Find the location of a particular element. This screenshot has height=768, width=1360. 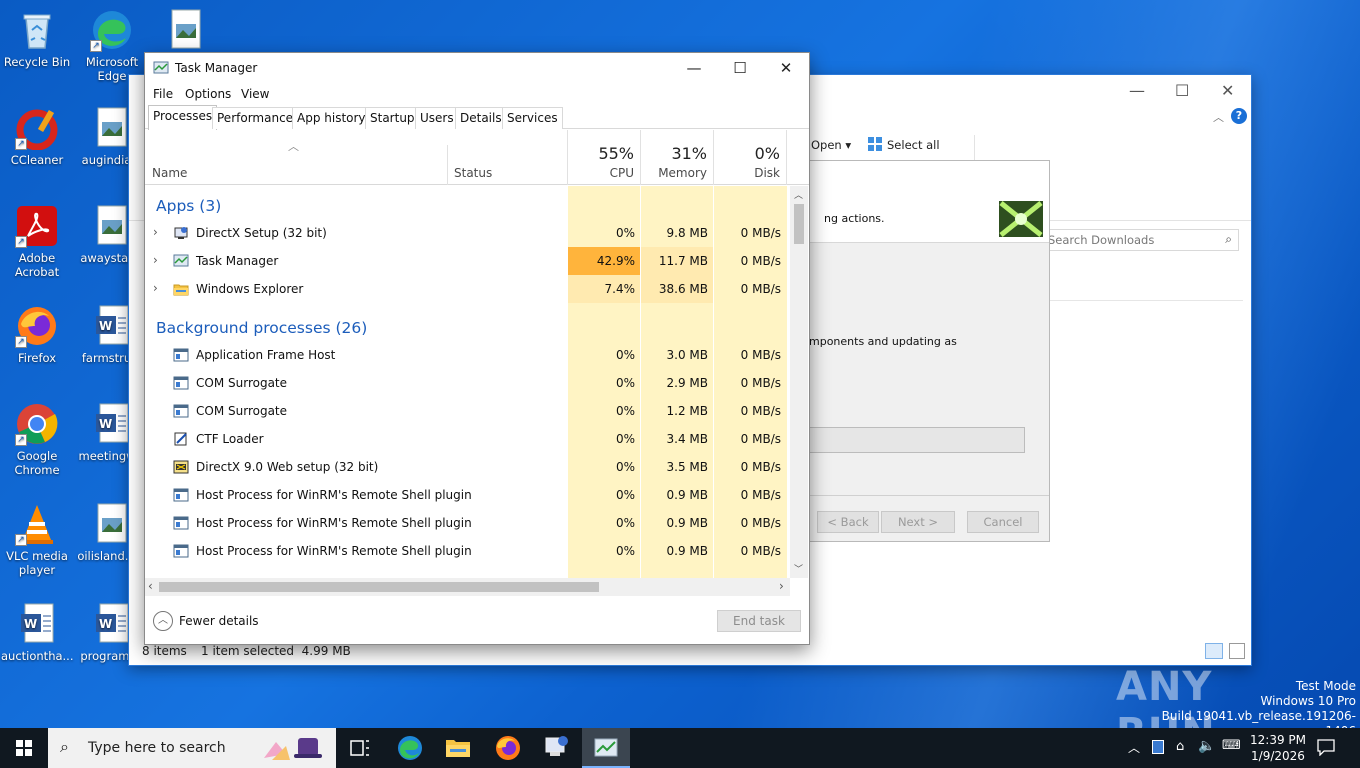

taskbar-file-explorer is located at coordinates (458, 748).